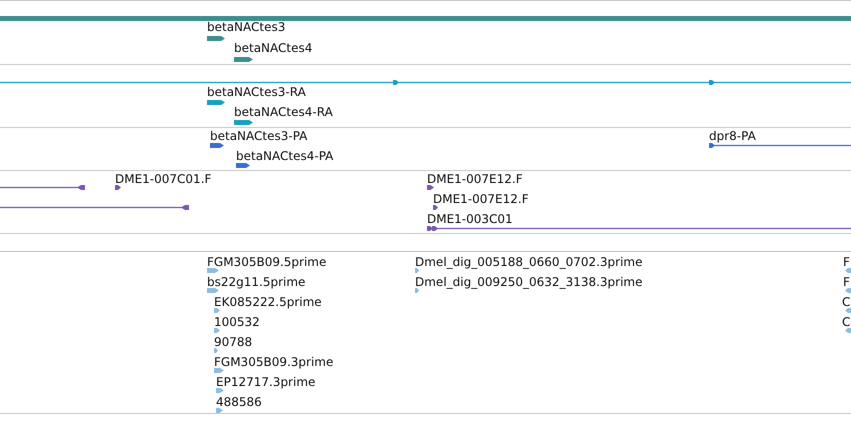  I want to click on feature-label: betaNACtes3, so click(246, 27).